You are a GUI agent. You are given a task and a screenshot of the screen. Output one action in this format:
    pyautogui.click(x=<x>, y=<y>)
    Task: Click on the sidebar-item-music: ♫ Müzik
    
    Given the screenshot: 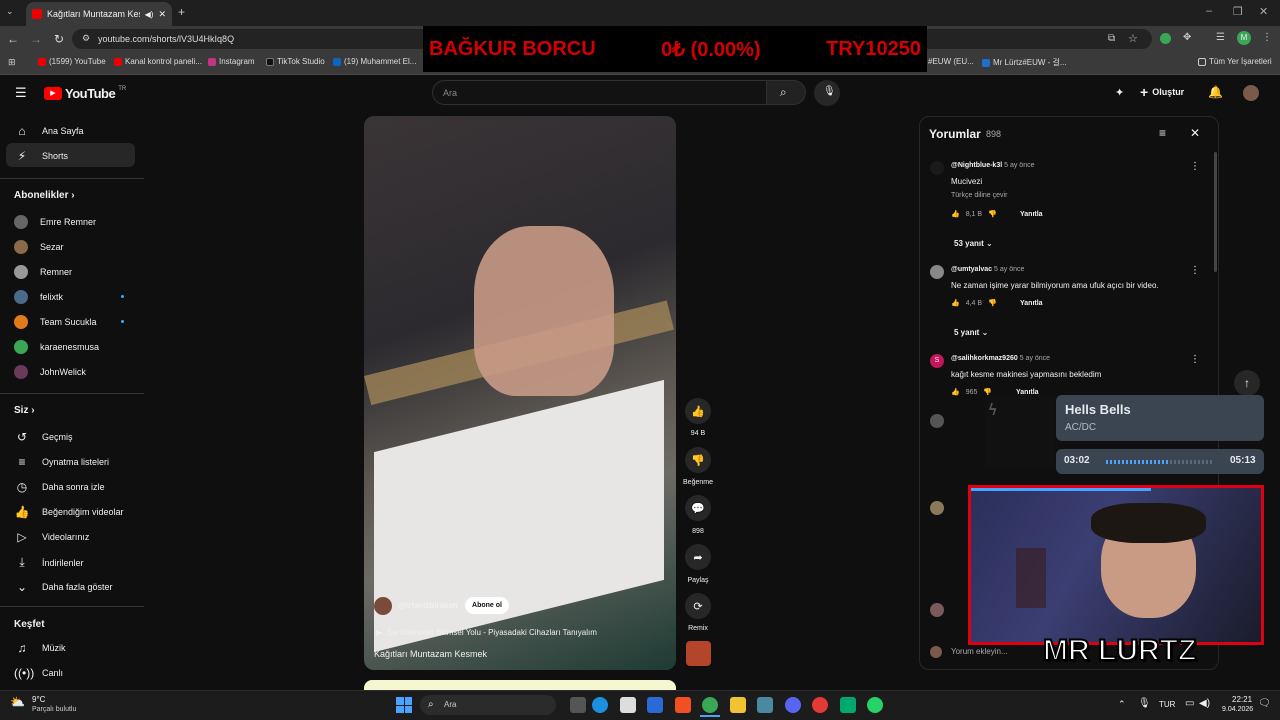 What is the action you would take?
    pyautogui.click(x=40, y=648)
    